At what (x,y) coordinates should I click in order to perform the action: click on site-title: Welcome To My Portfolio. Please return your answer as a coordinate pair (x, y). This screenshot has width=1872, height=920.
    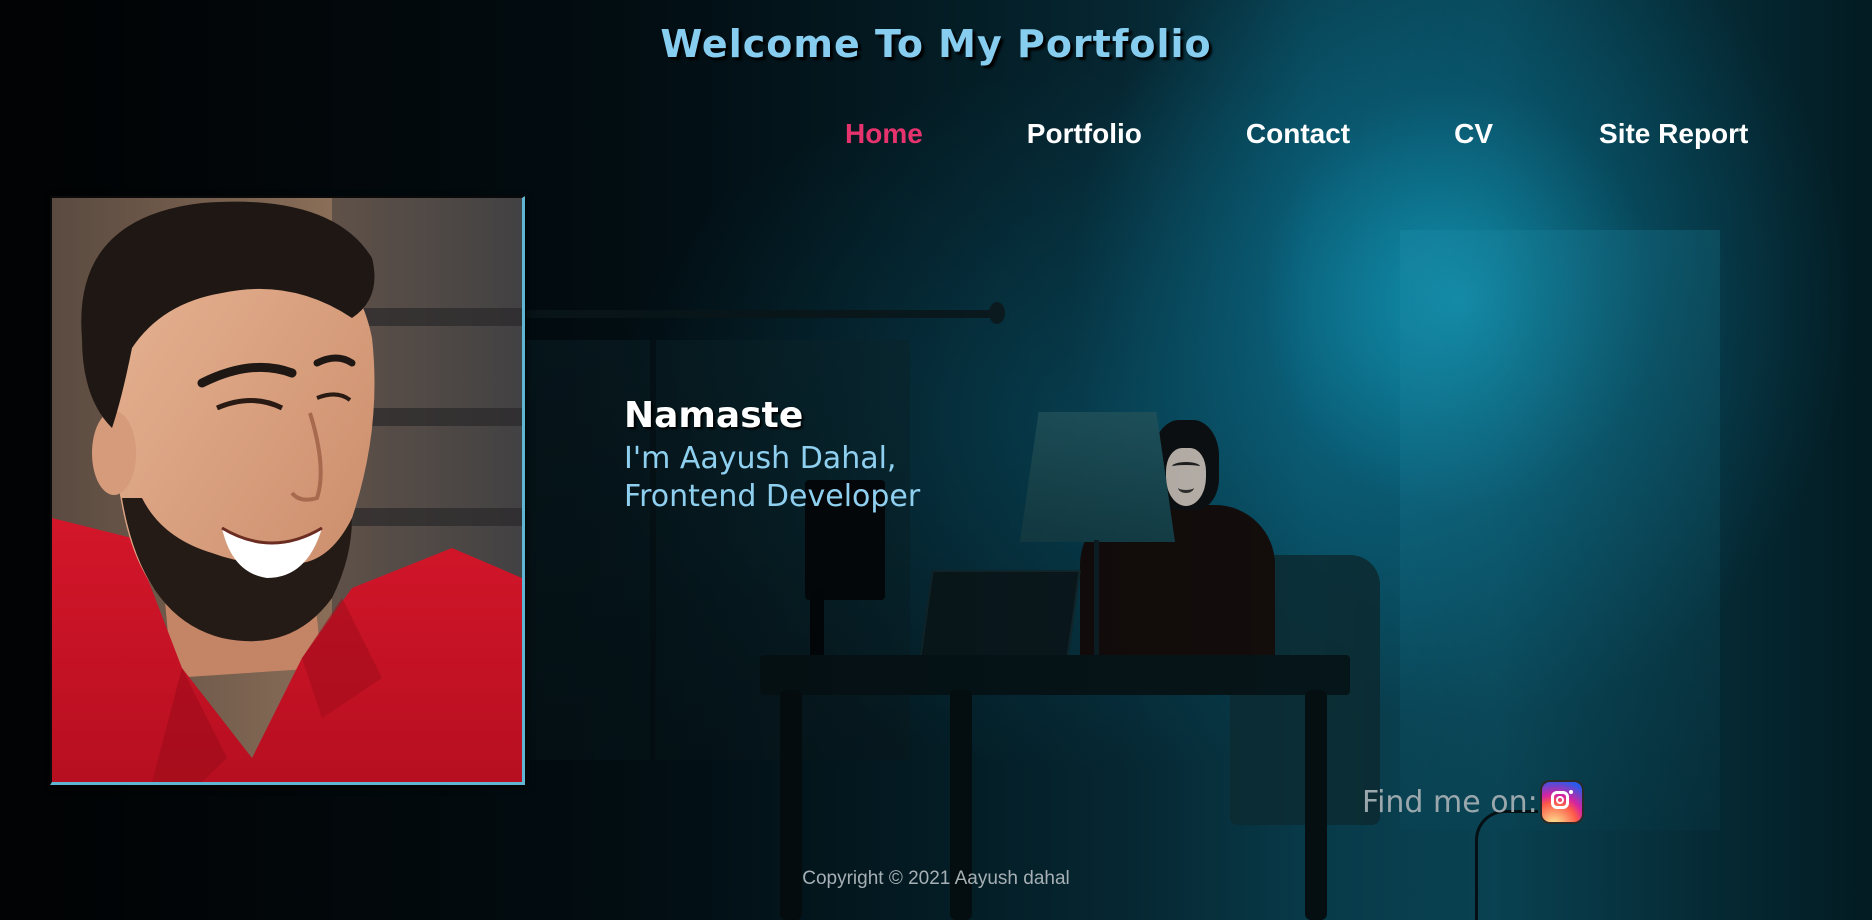
    Looking at the image, I should click on (936, 44).